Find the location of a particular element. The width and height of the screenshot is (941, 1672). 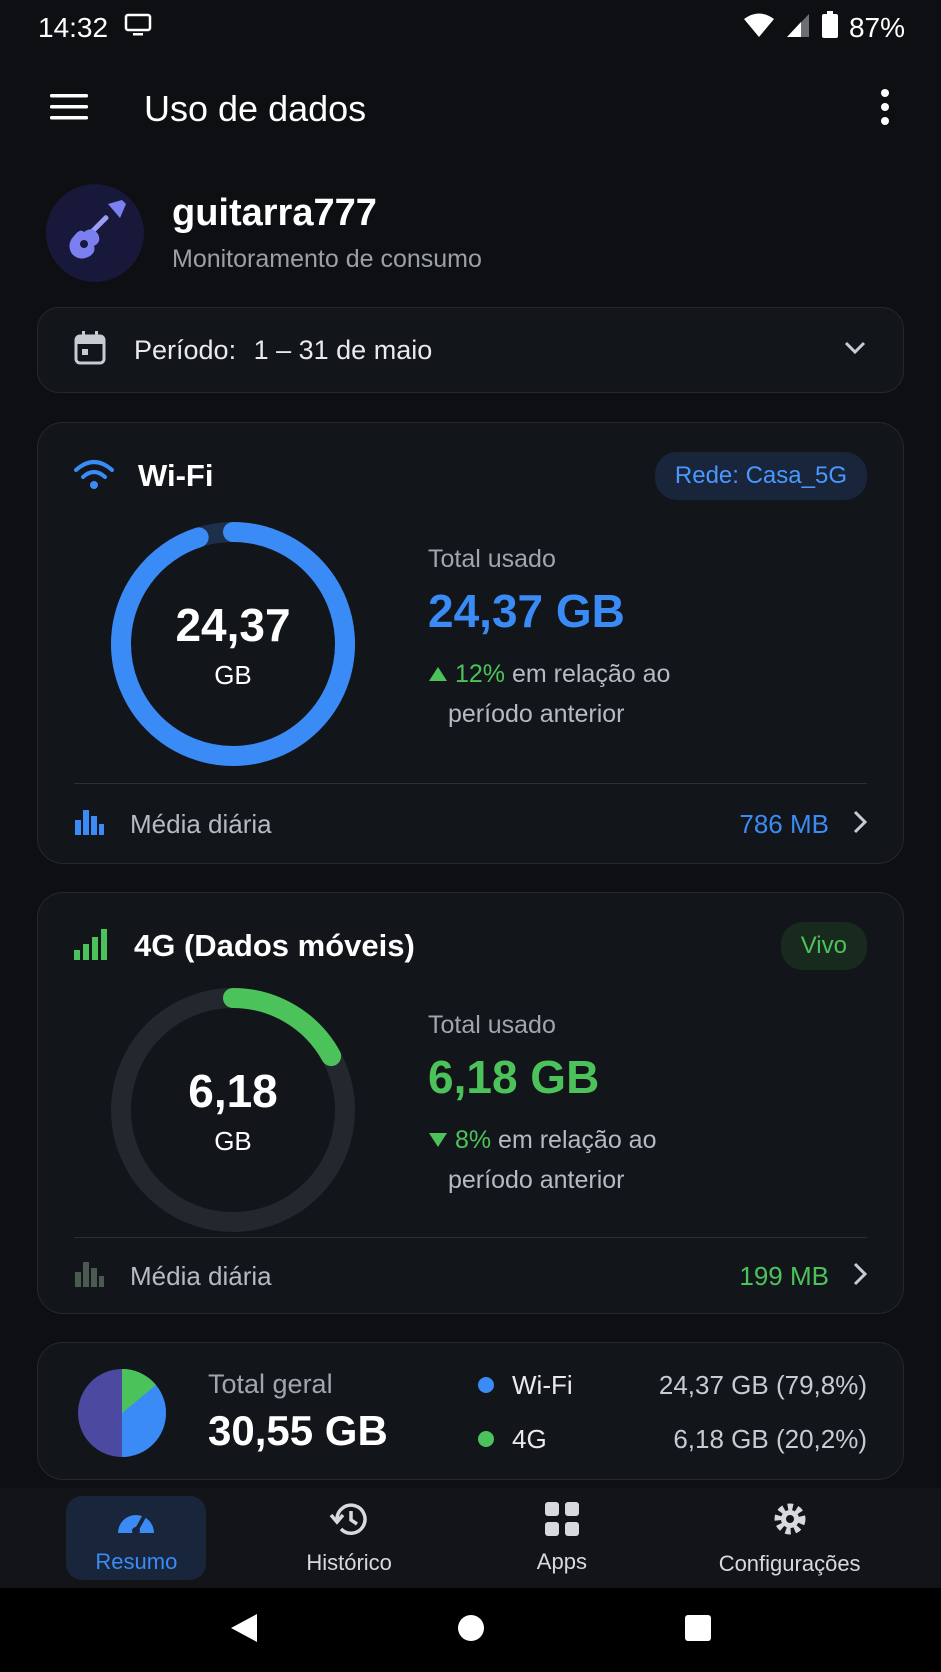

mobile-change-text: em relação ao is located at coordinates (577, 1140).